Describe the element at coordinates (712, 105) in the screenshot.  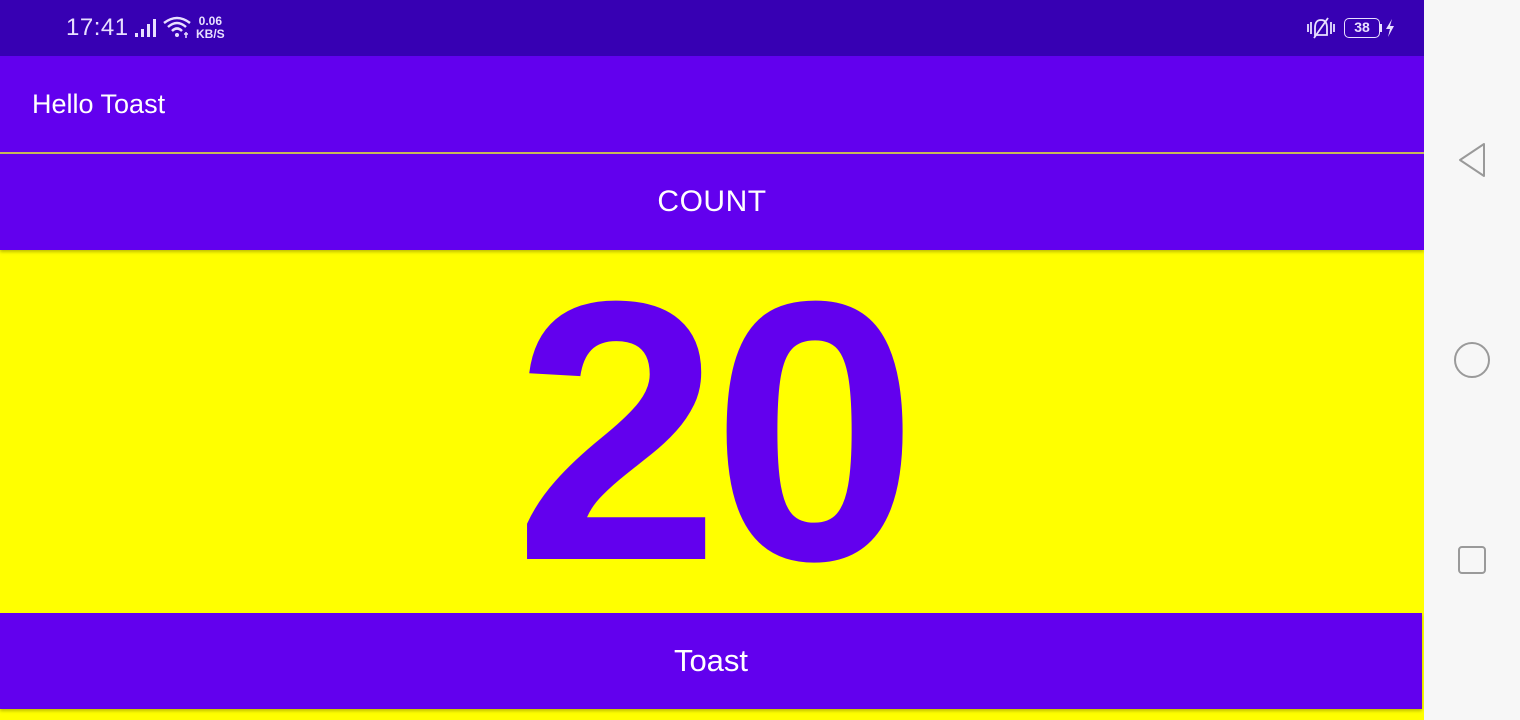
I see `app-bar: Hello Toast` at that location.